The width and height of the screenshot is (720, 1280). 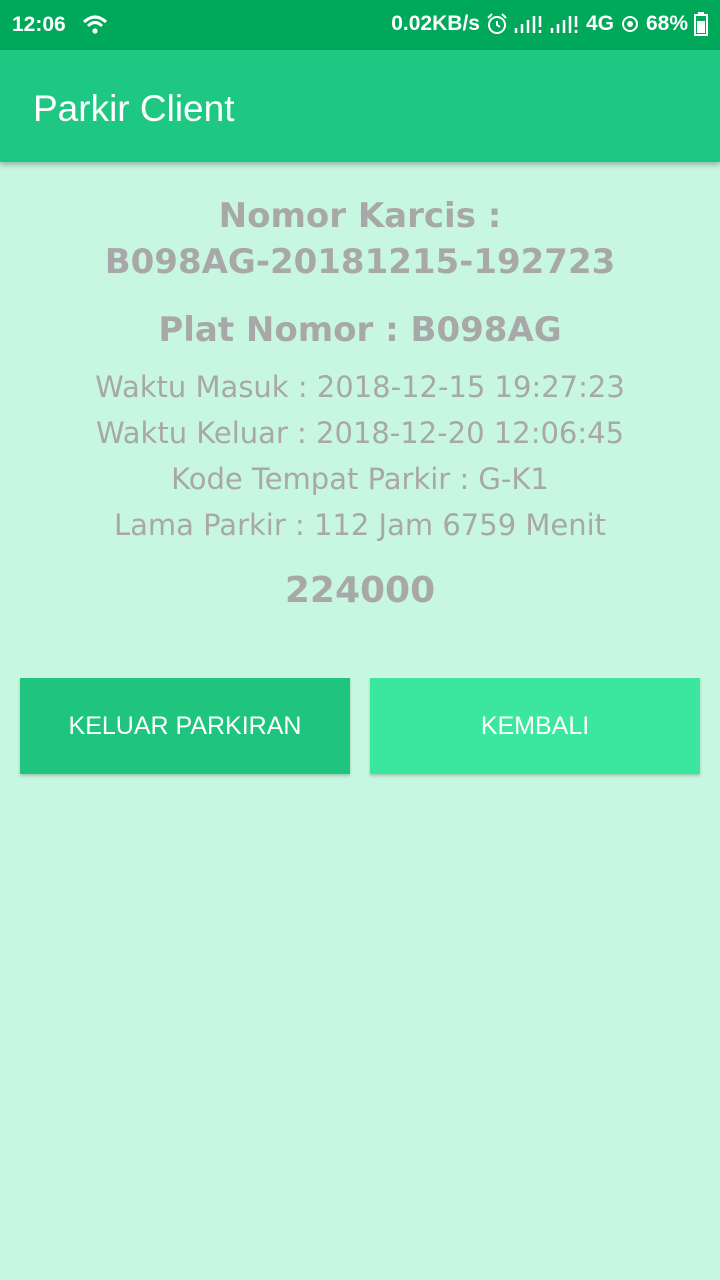 I want to click on parking-duration: Lama Parkir : 112 Jam 6759 Menit, so click(x=360, y=525).